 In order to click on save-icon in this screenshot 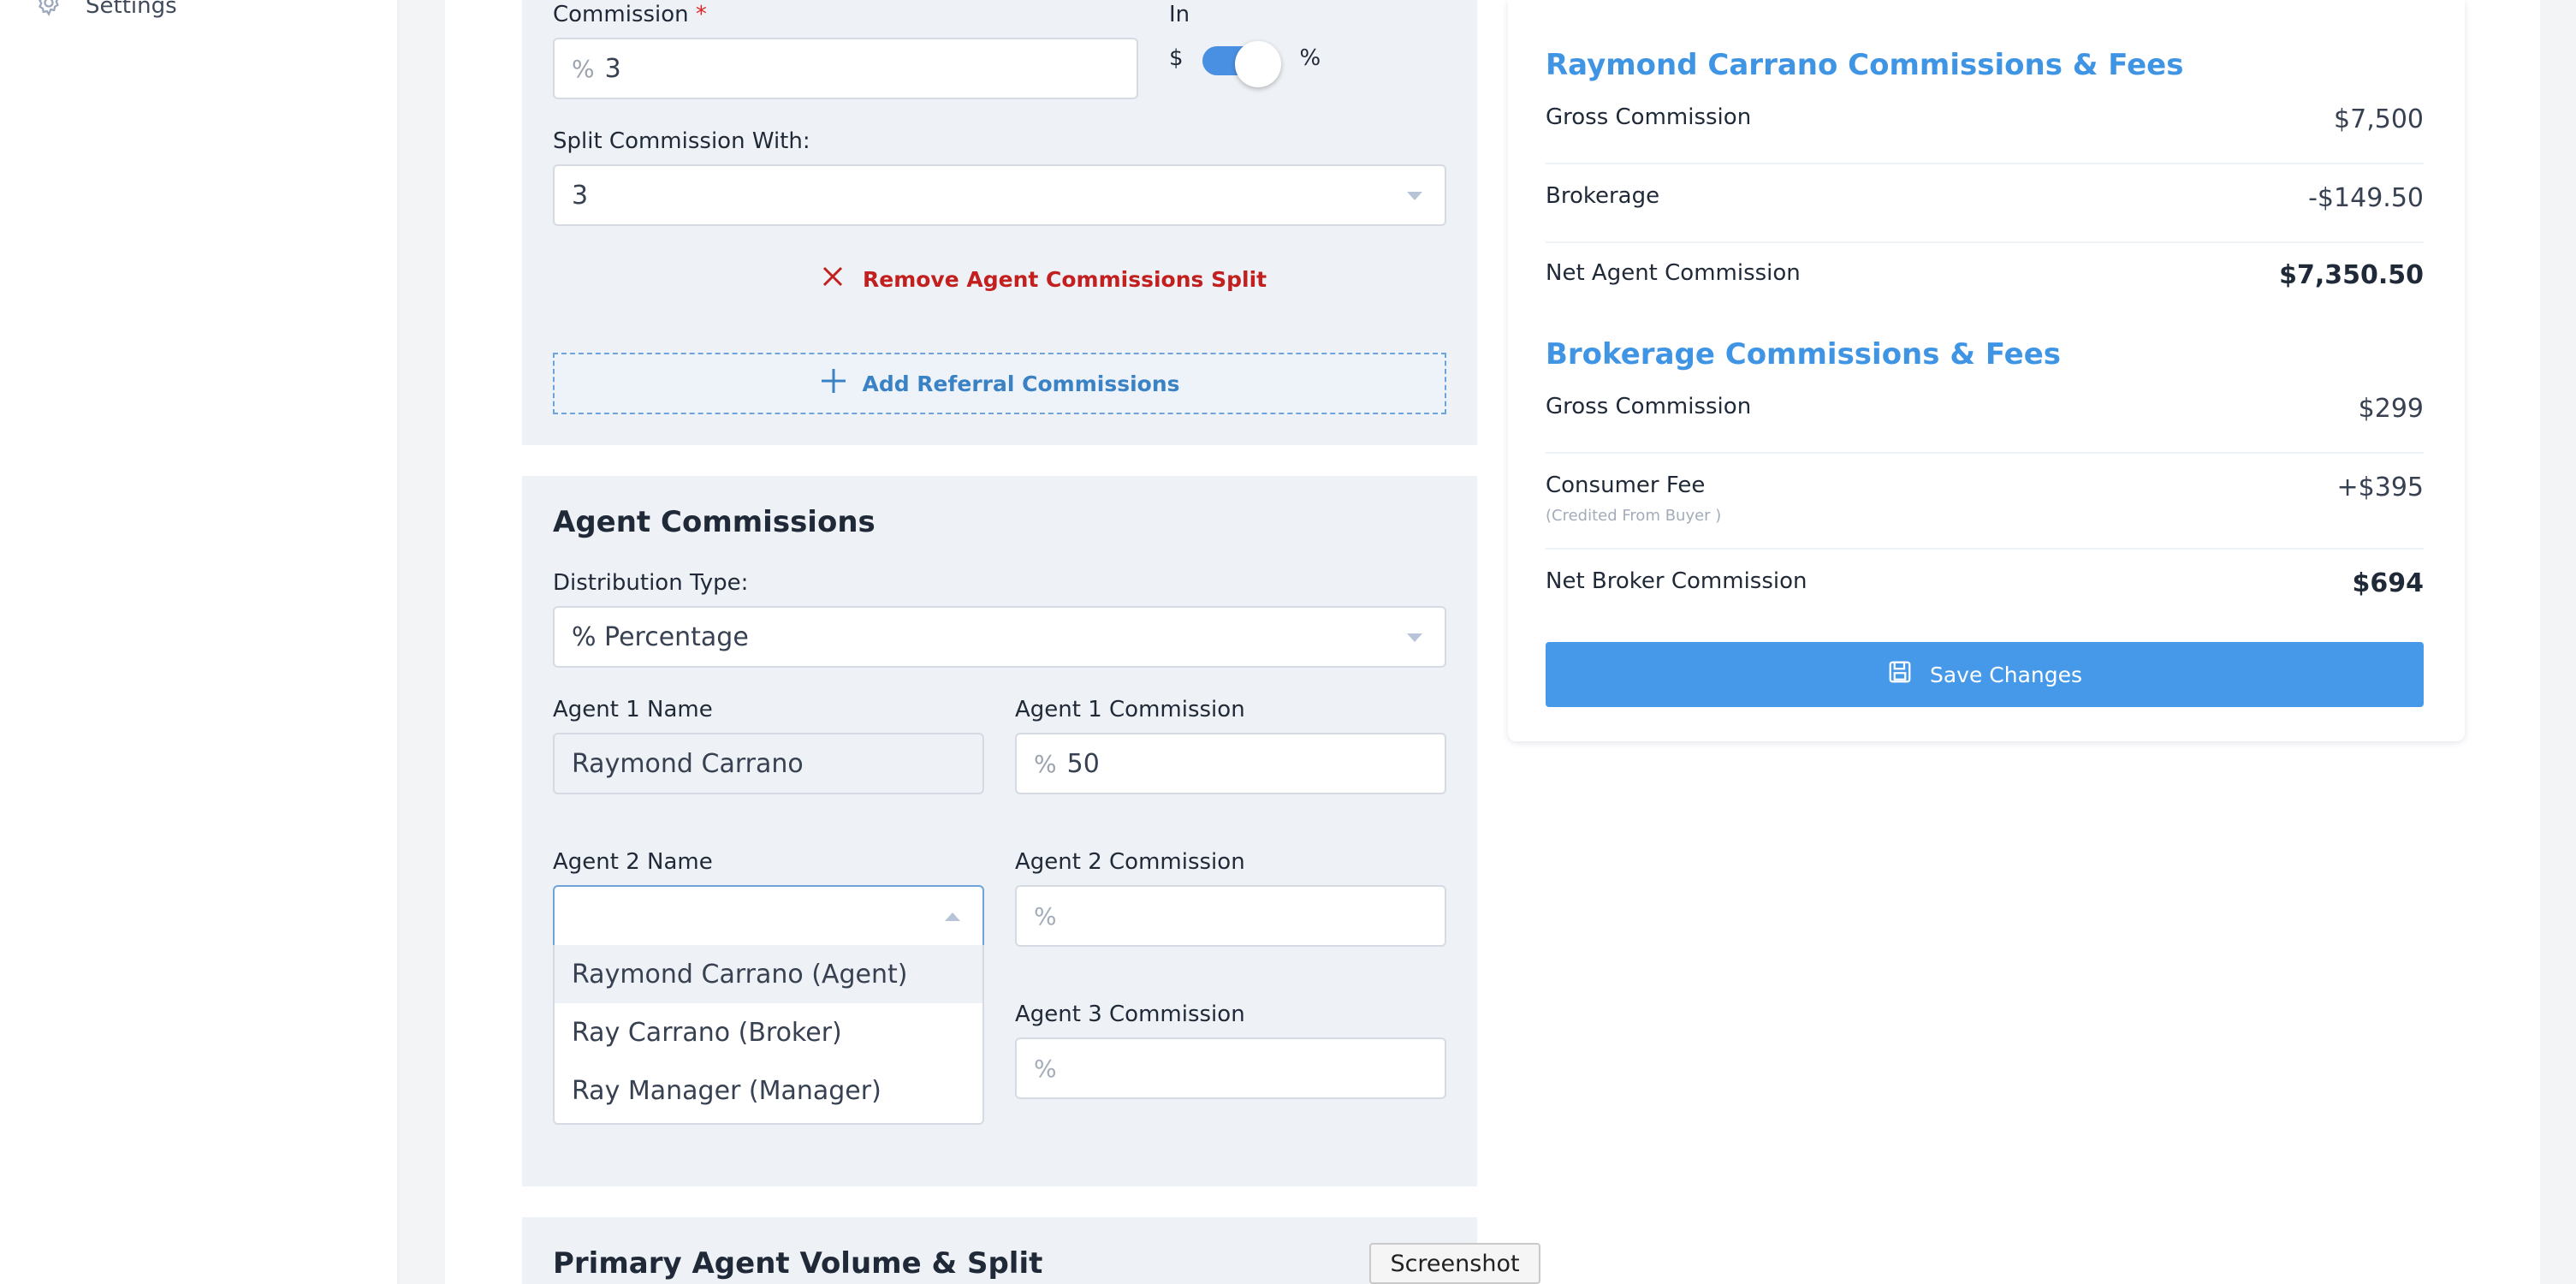, I will do `click(1900, 674)`.